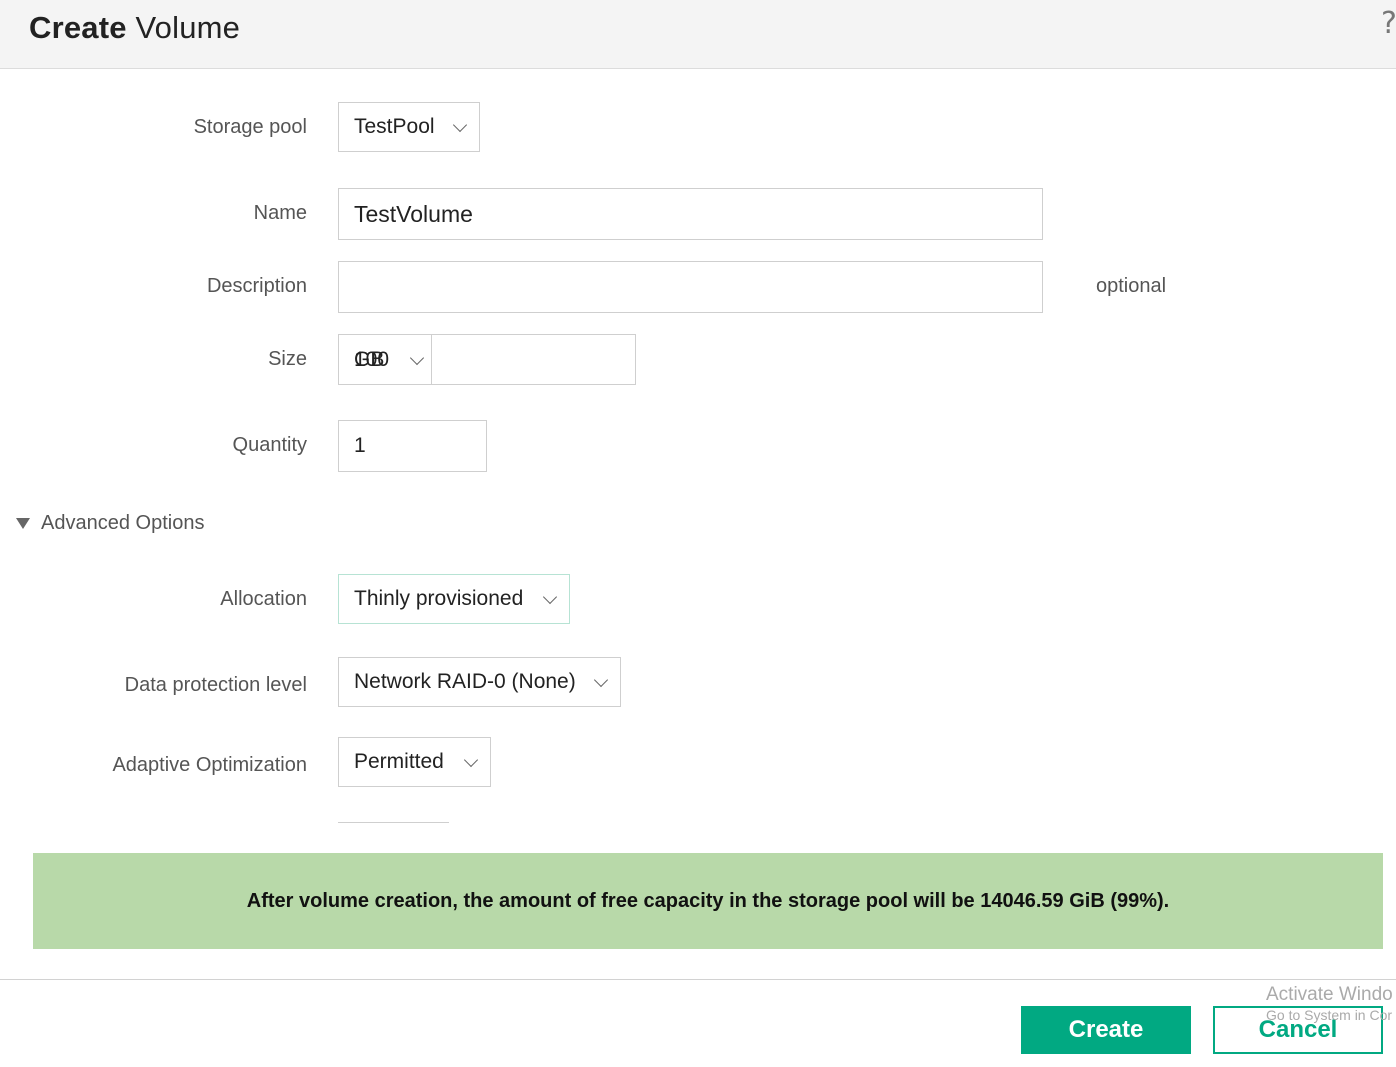 The height and width of the screenshot is (1067, 1396). Describe the element at coordinates (135, 27) in the screenshot. I see `dialog-title: Create Volume` at that location.